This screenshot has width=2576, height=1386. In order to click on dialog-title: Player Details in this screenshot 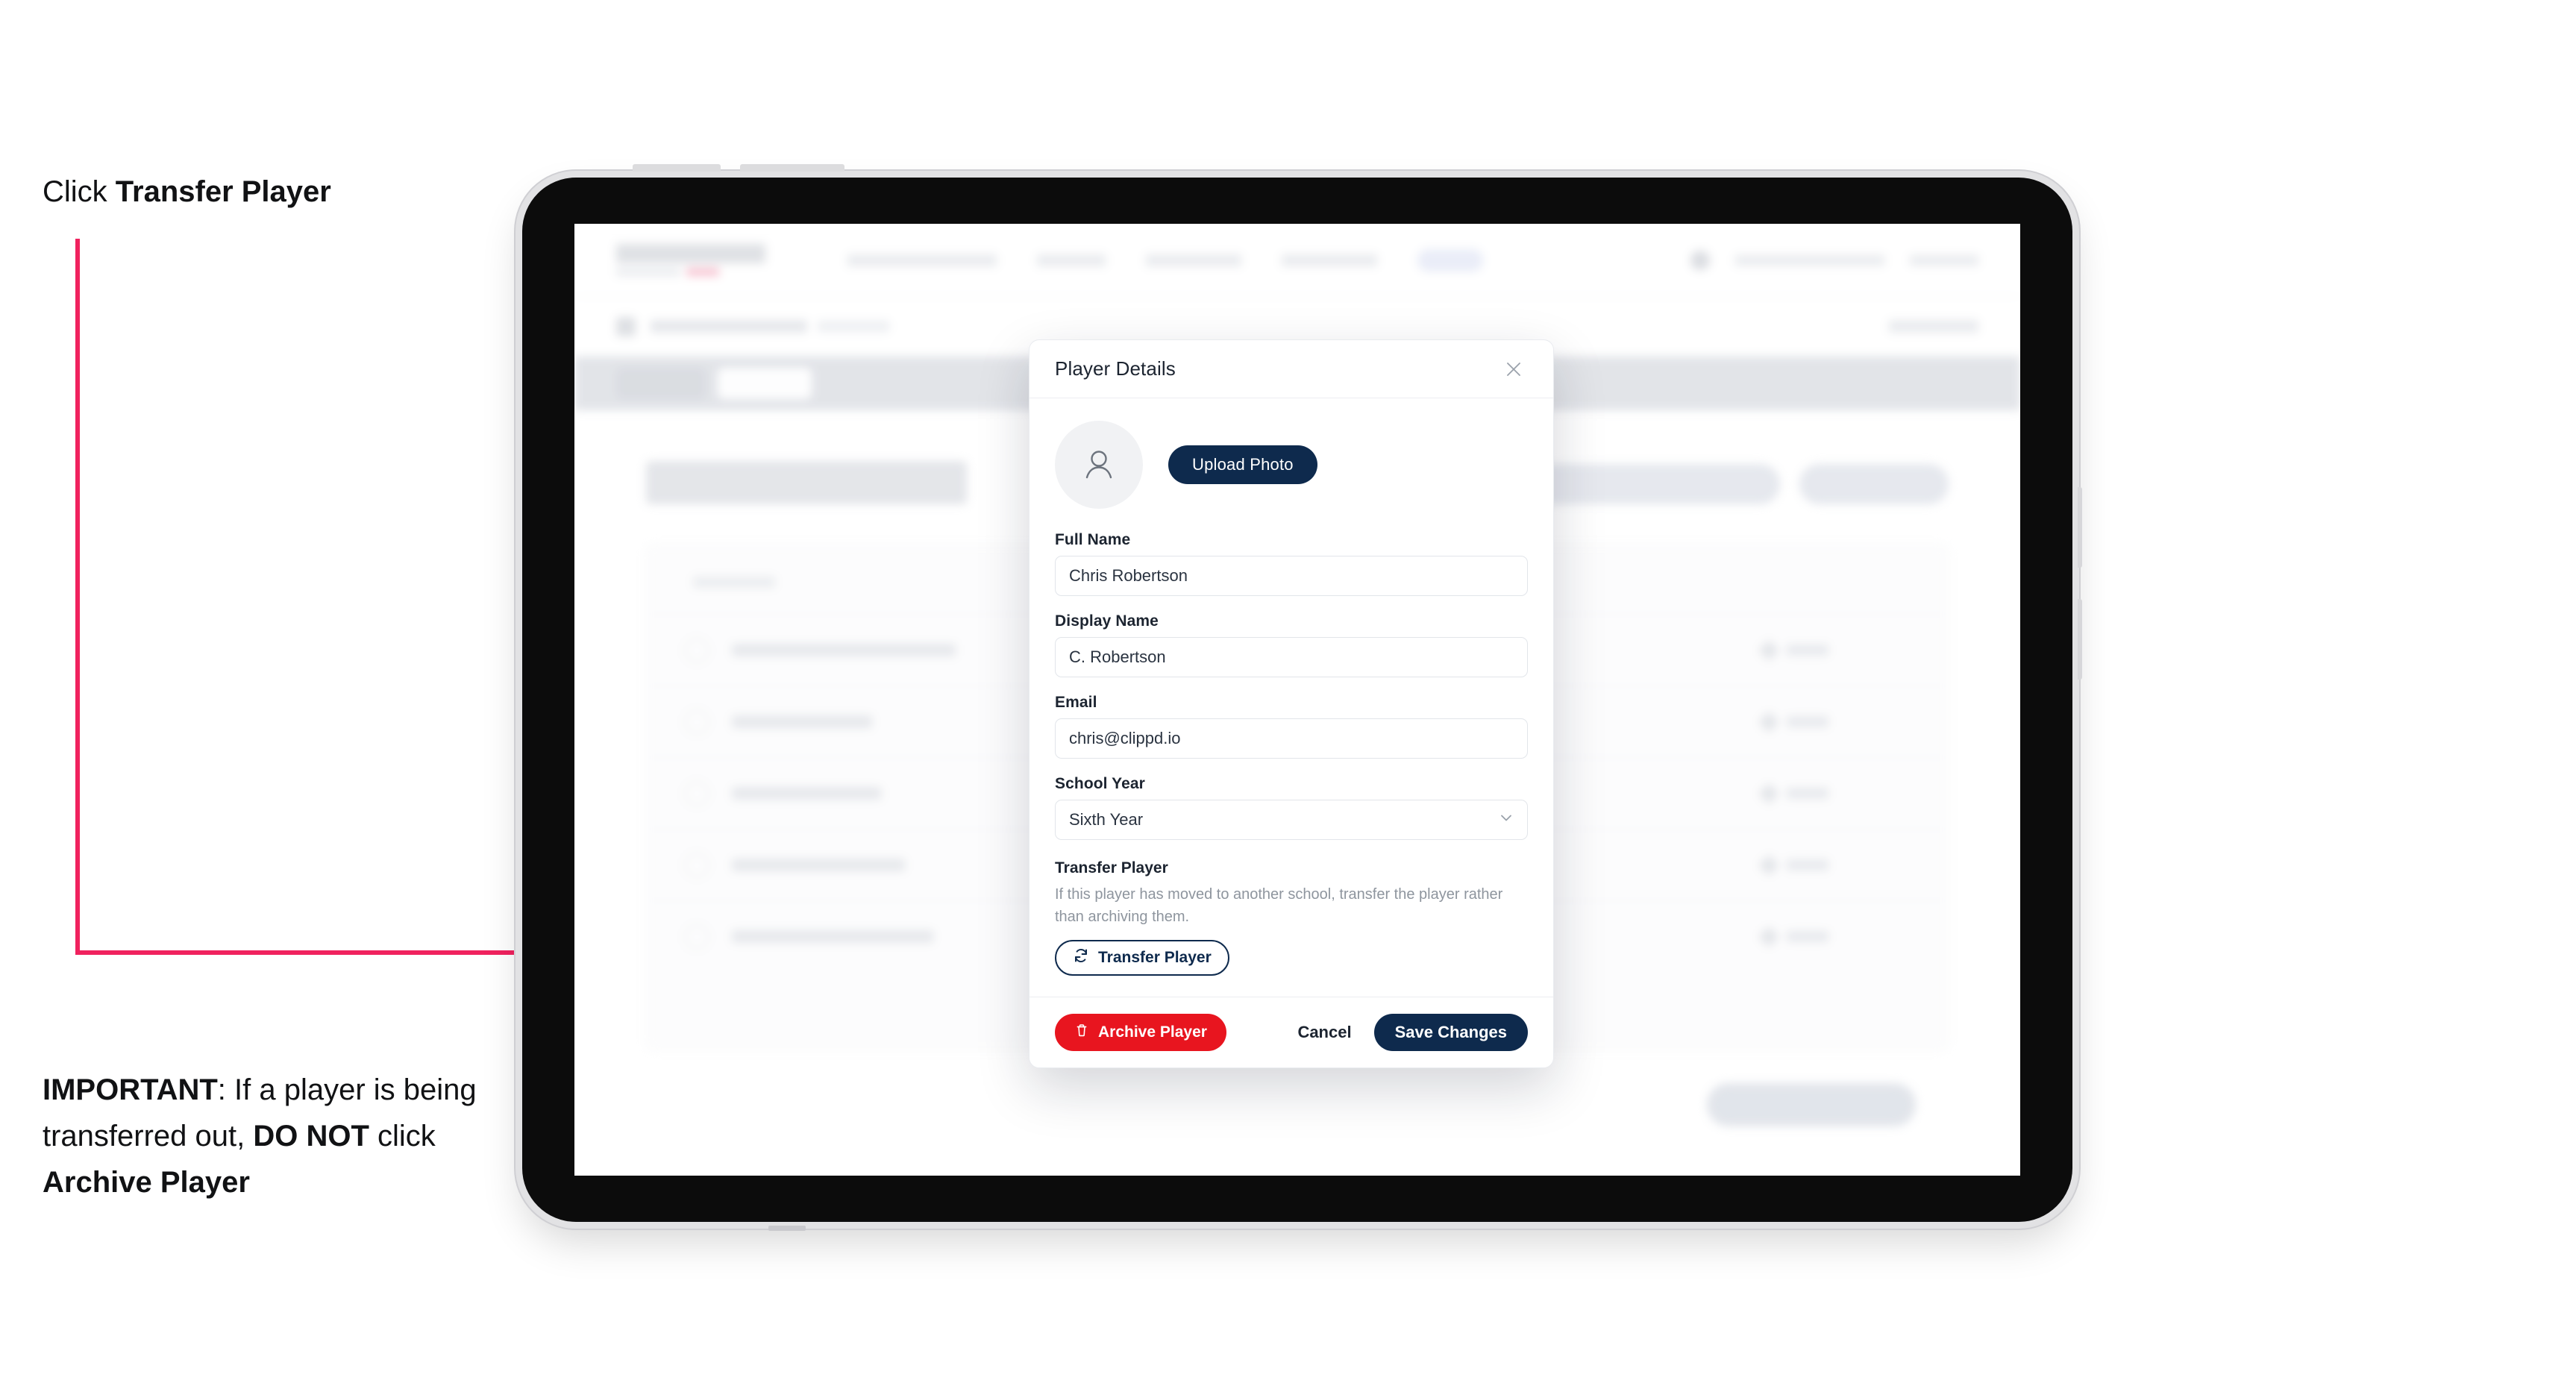, I will do `click(1115, 368)`.